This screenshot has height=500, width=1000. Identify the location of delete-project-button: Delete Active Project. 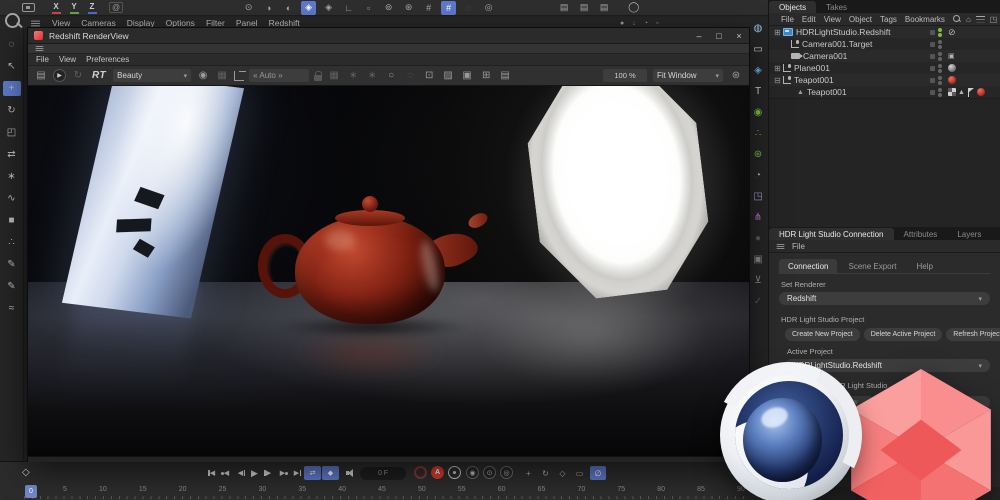
(903, 334).